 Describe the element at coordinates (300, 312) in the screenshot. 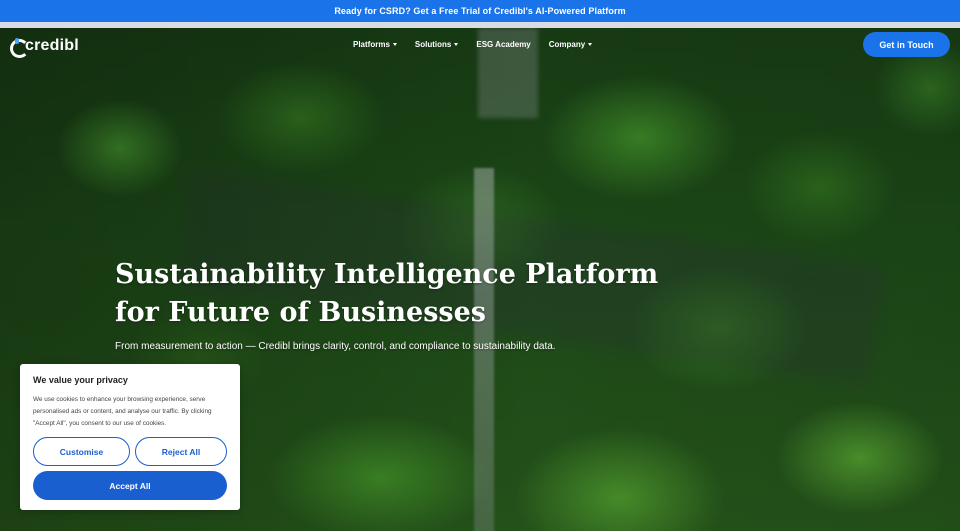

I see `hero-title-line2: for Future of Businesses` at that location.